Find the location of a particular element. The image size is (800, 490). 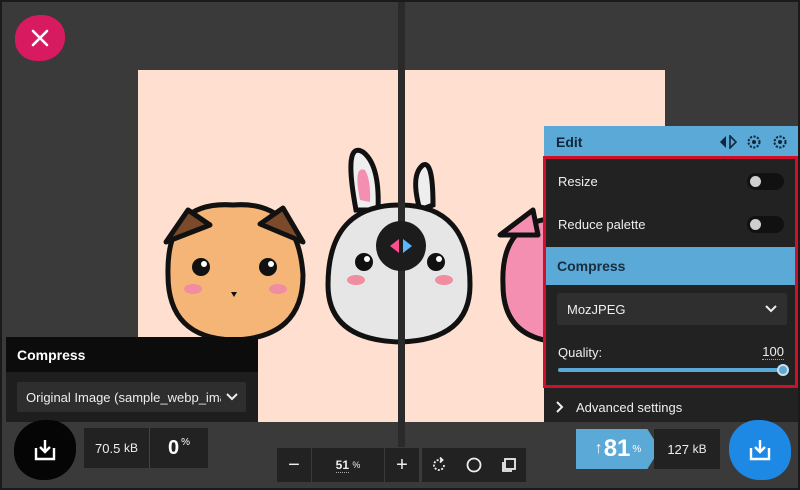

zoom-level: 51 % is located at coordinates (348, 465).